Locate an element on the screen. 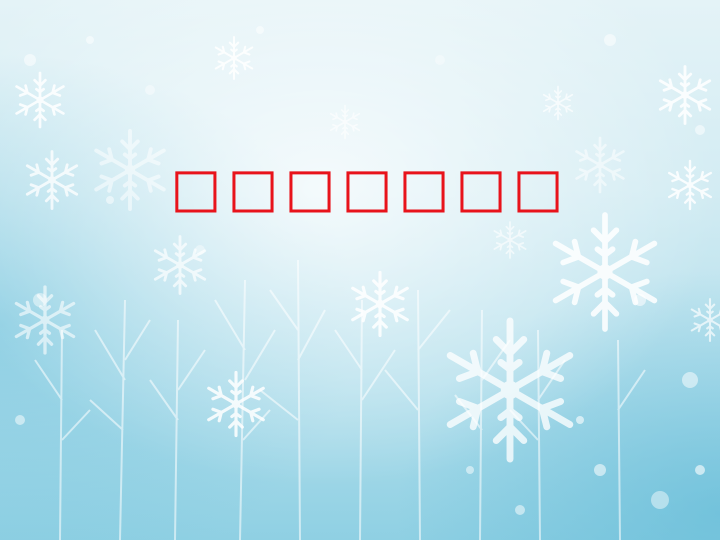 This screenshot has width=720, height=540. slide-title: □□□□□□□ is located at coordinates (370, 187).